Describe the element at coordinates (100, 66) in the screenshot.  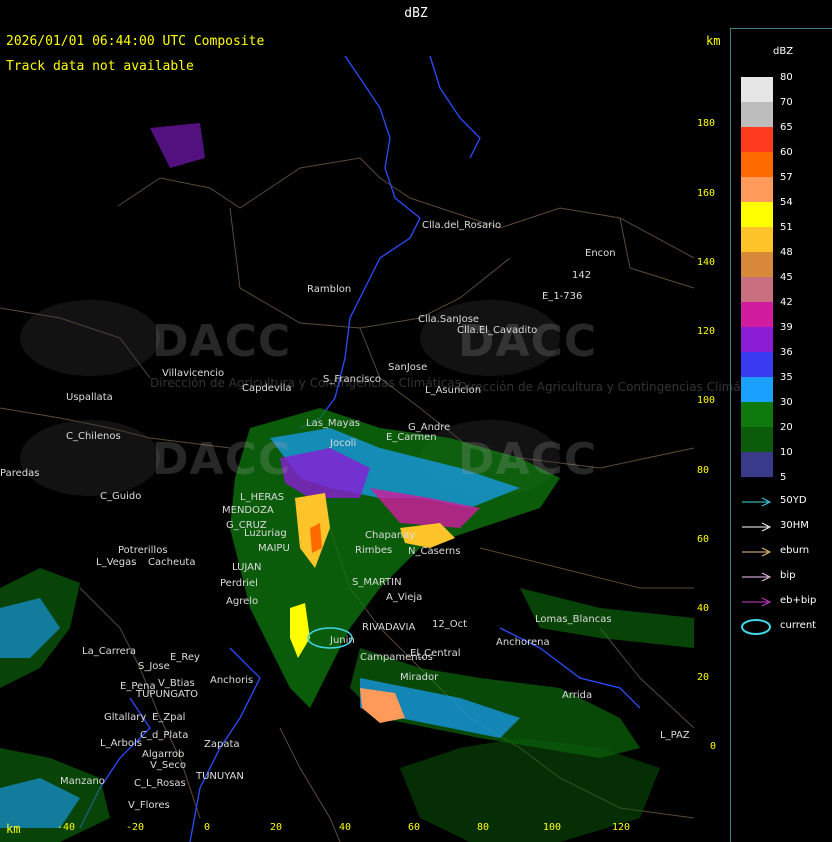
I see `track-status-note: Track data not available` at that location.